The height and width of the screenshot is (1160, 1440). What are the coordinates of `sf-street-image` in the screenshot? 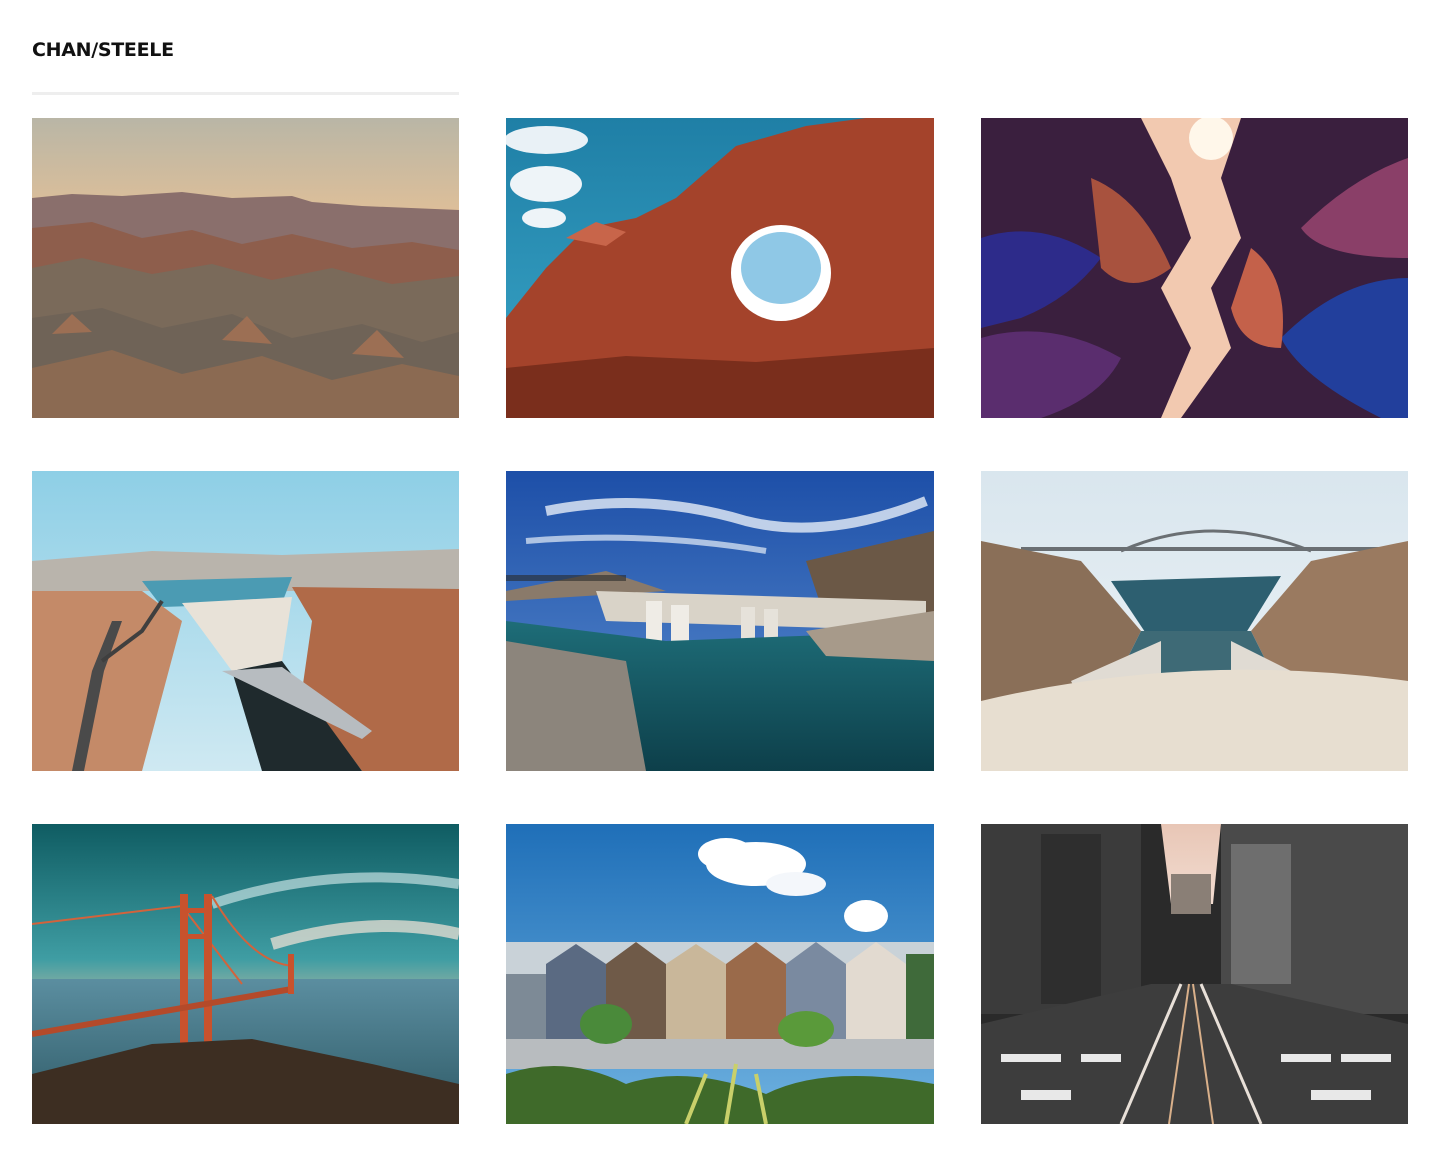 It's located at (1194, 974).